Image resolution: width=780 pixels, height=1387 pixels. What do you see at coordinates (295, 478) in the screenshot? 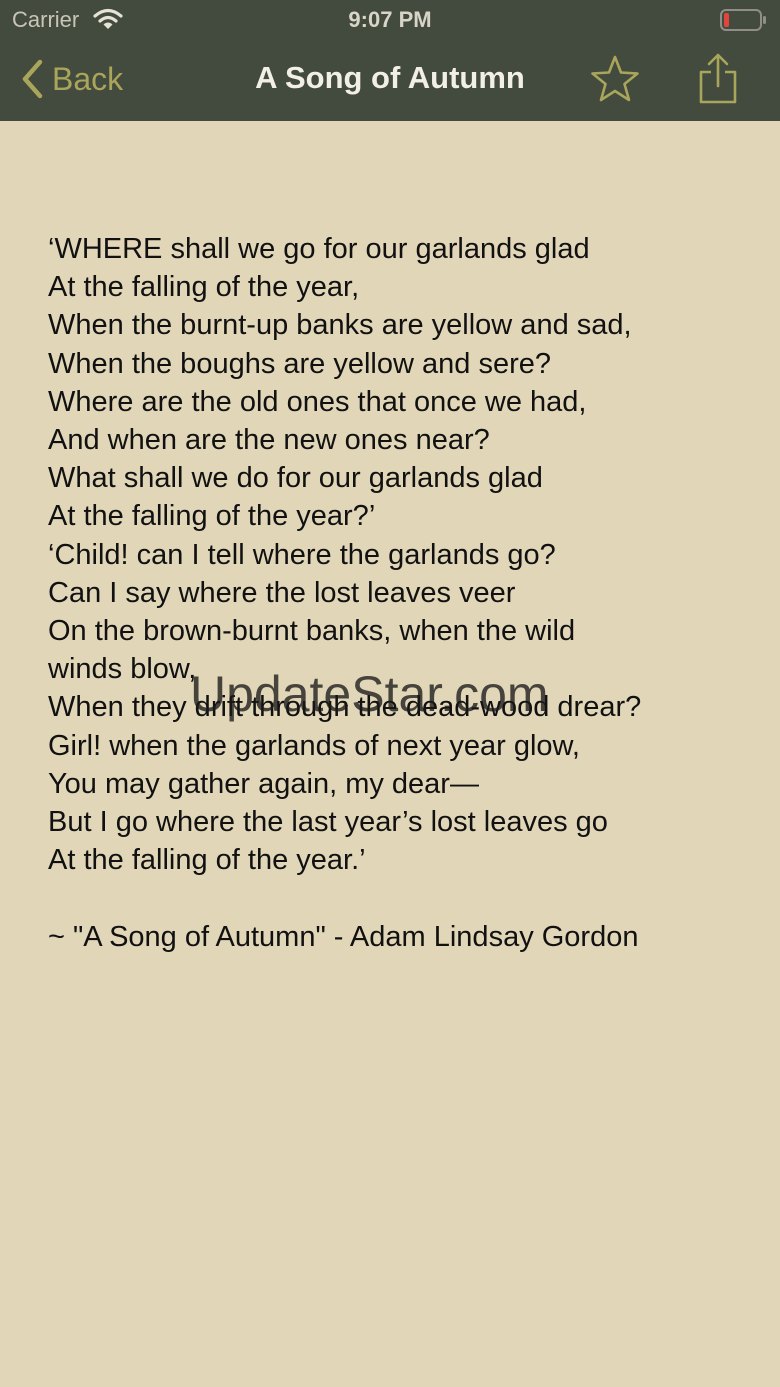
I see `poem-line: What shall we do for our garlands glad` at bounding box center [295, 478].